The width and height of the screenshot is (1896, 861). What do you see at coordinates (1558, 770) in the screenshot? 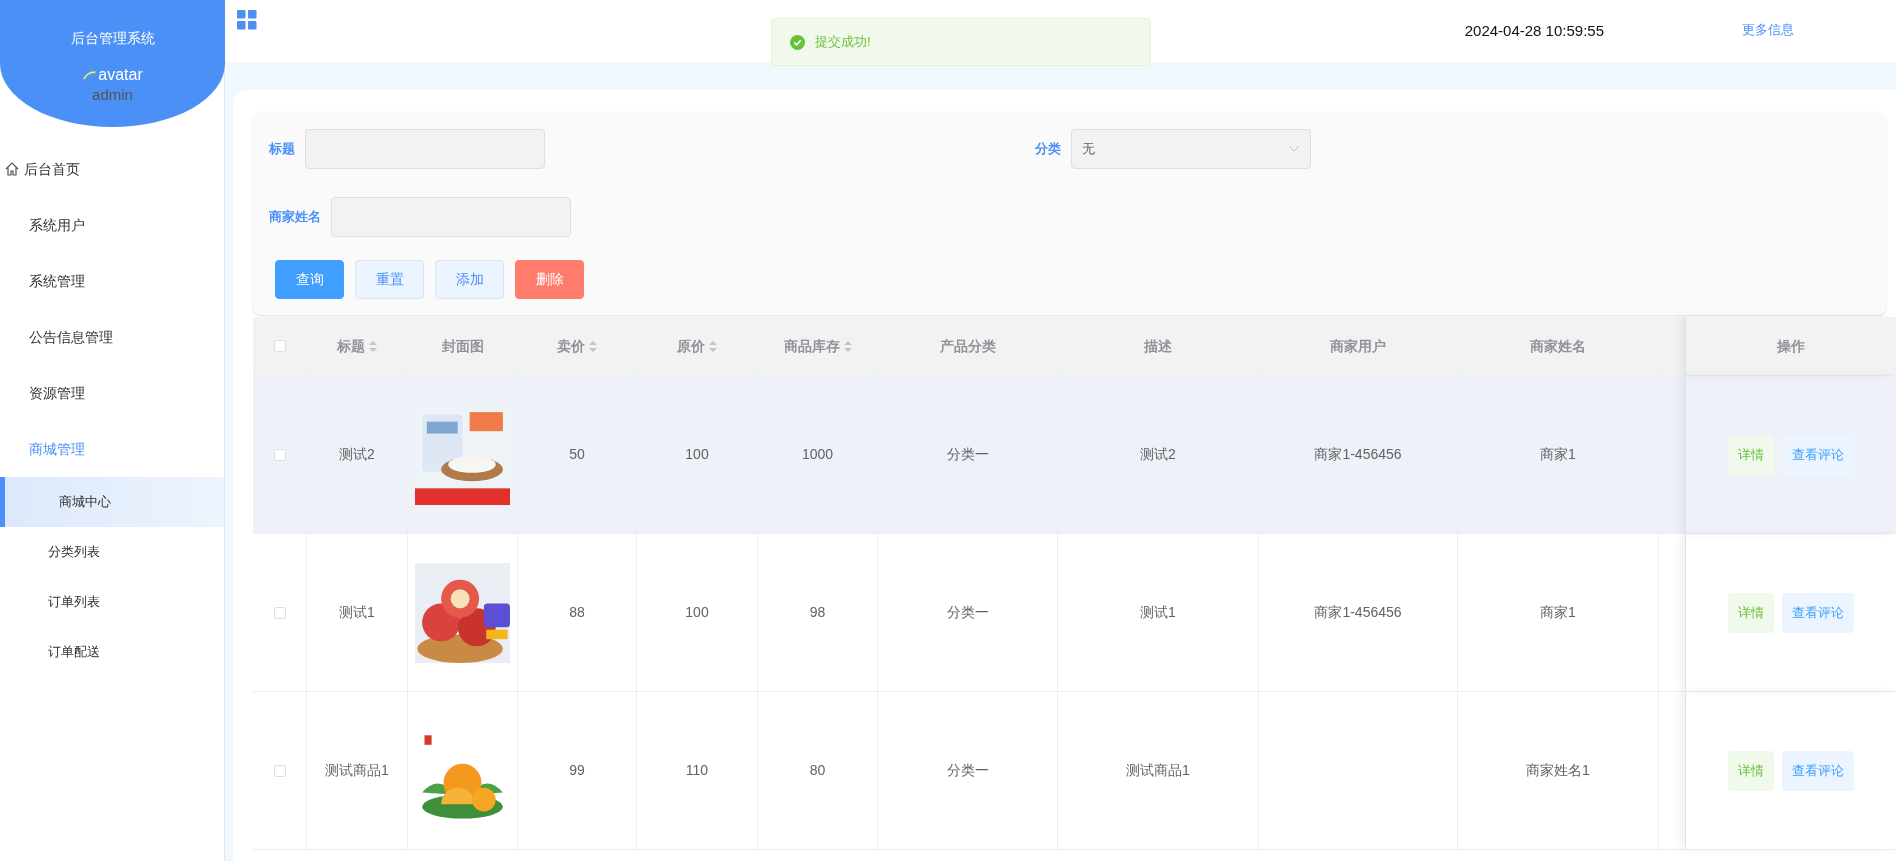
I see `table-cell-text: 商家姓名1` at bounding box center [1558, 770].